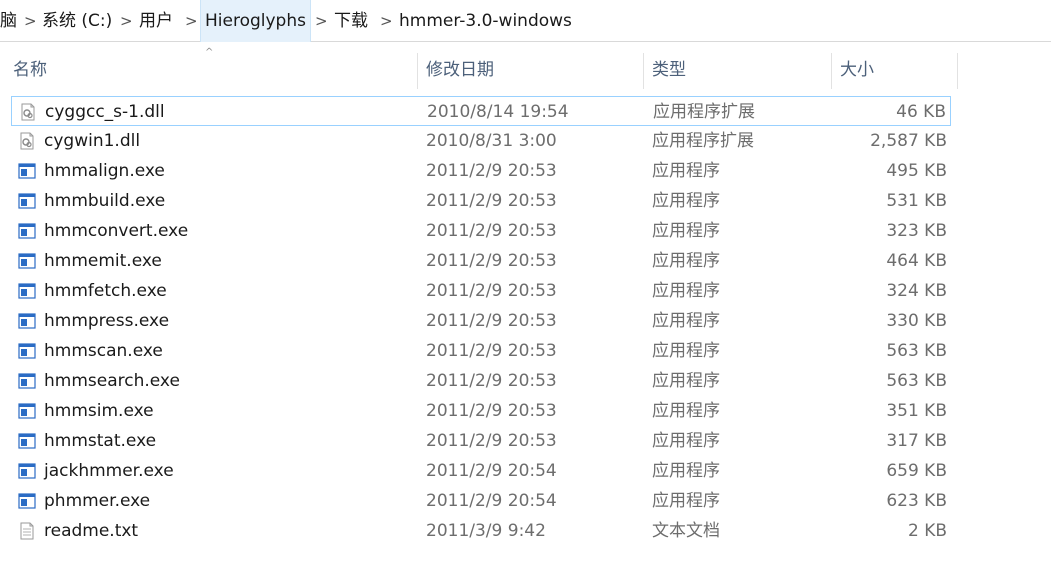 The height and width of the screenshot is (565, 1051). I want to click on file-name: hmmalign.exe, so click(104, 171).